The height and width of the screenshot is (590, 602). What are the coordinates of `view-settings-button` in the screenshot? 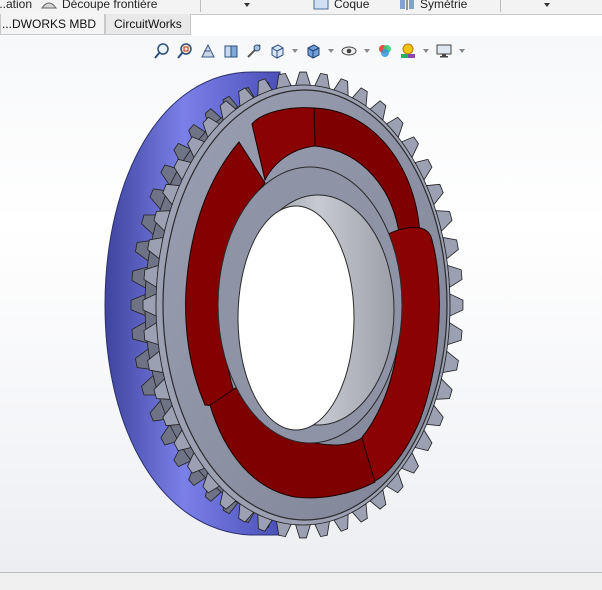 It's located at (444, 51).